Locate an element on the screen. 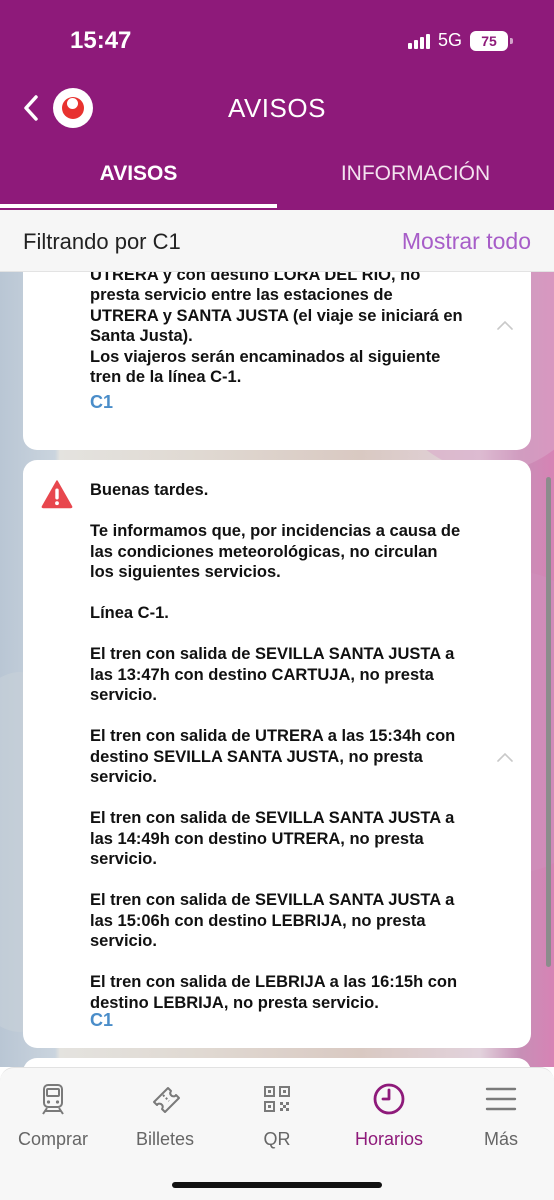 Image resolution: width=554 pixels, height=1200 pixels. signal-icon is located at coordinates (418, 41).